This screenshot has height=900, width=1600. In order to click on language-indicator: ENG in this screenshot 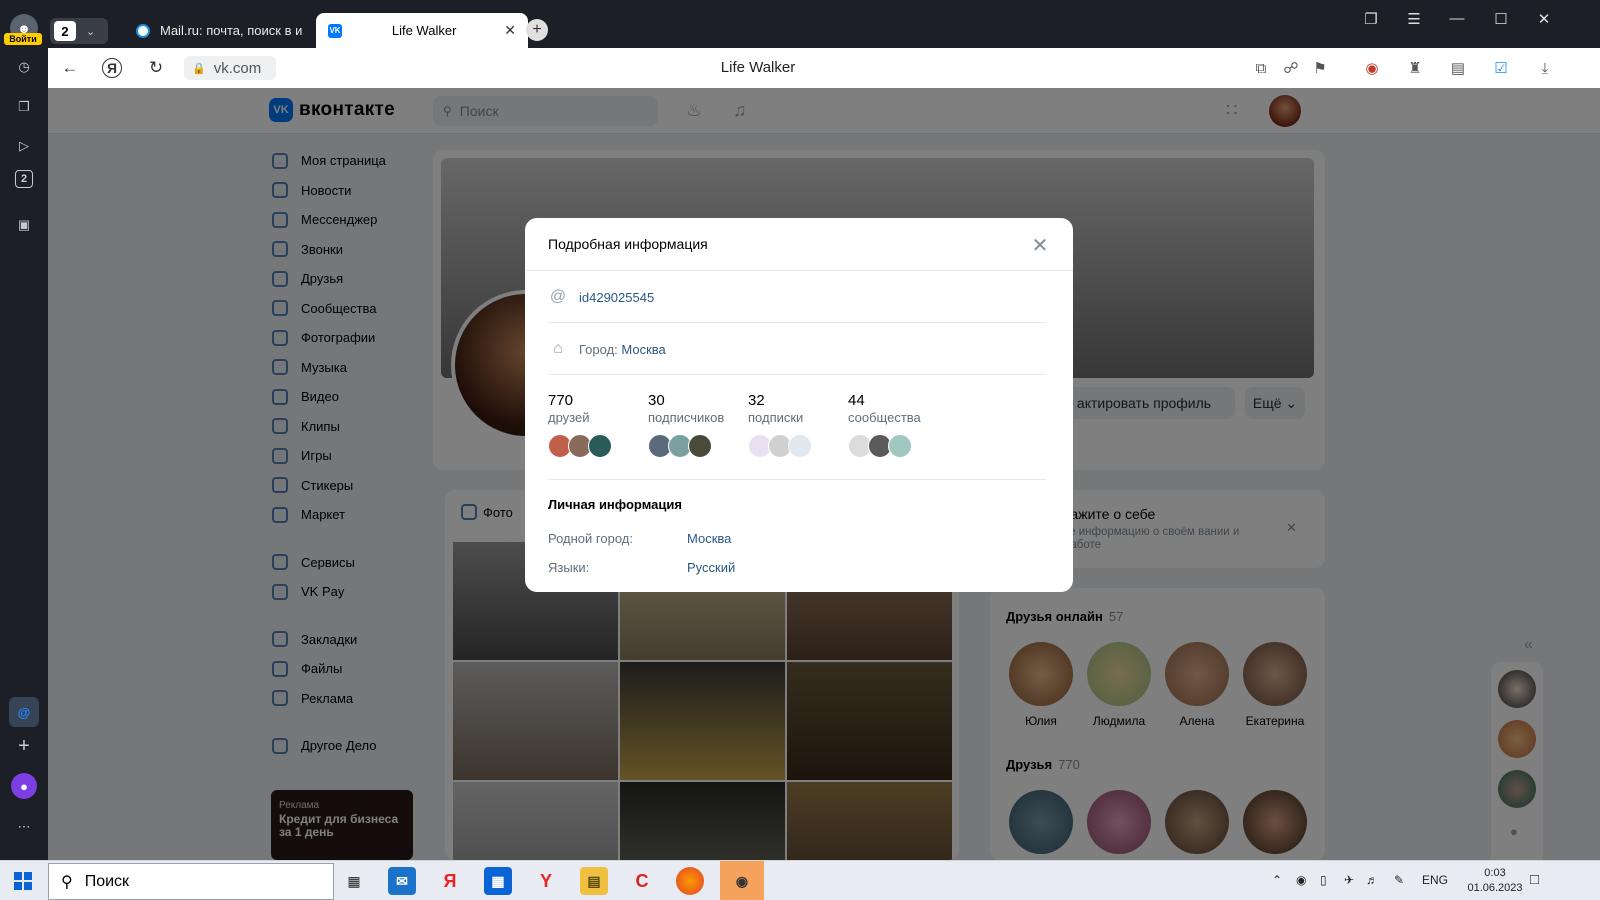, I will do `click(1435, 880)`.